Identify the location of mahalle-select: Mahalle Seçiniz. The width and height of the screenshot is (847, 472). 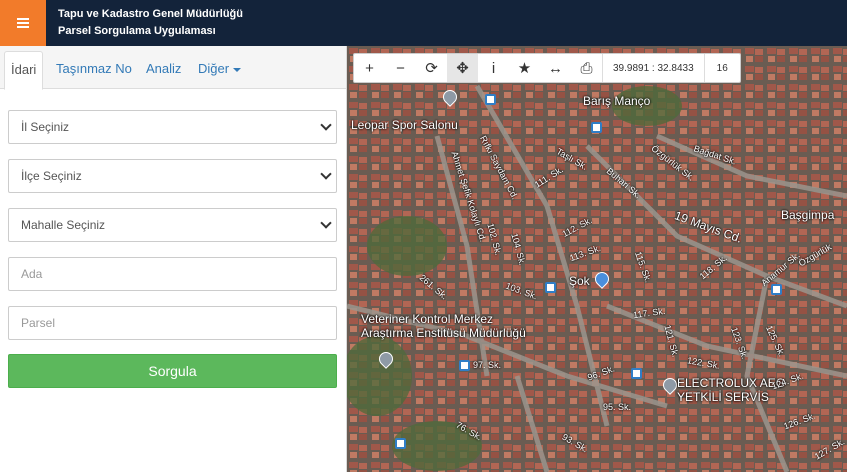
(172, 225).